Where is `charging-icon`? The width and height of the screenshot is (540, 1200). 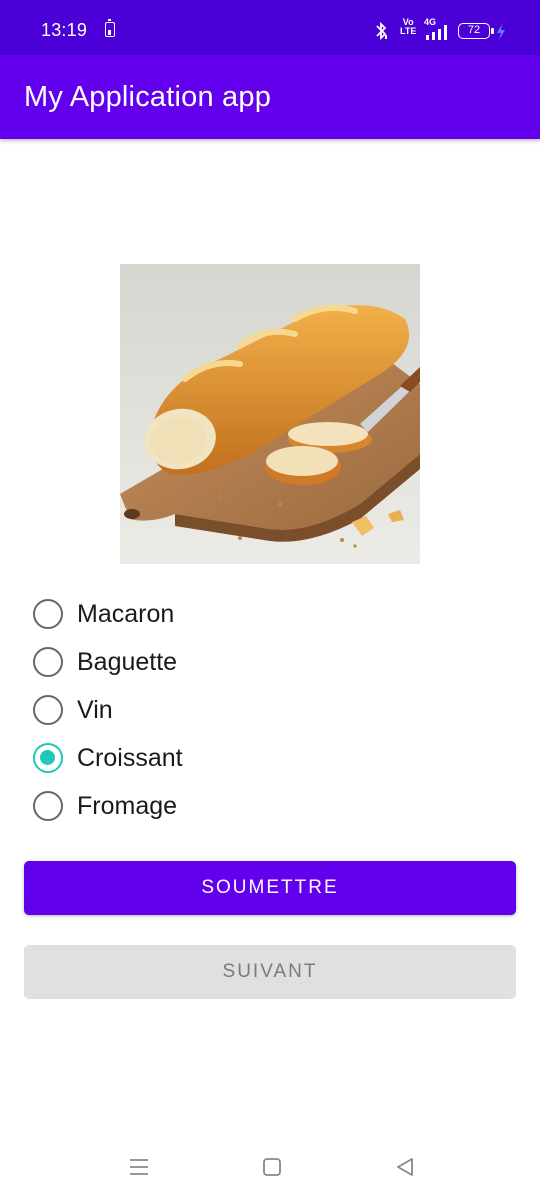 charging-icon is located at coordinates (501, 32).